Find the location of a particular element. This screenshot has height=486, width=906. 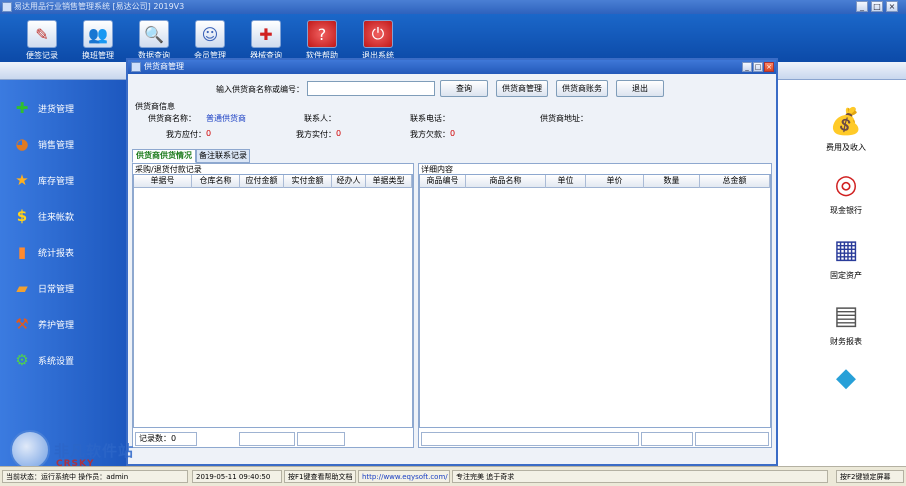

quick-misc: ◆ is located at coordinates (846, 379).